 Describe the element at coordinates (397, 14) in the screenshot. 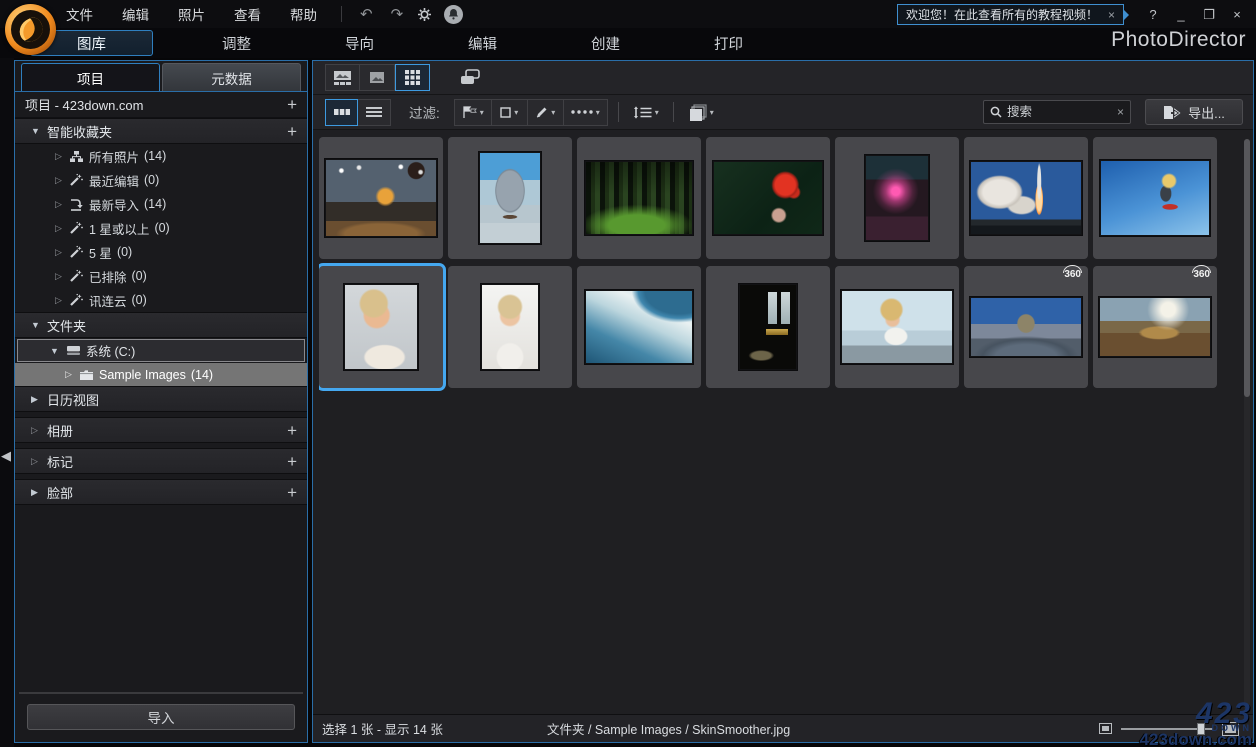

I see `redo-icon: ↷` at that location.